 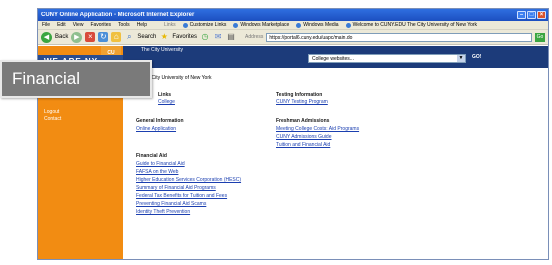 I want to click on fa-link: Preventing Financial Aid Scams, so click(x=171, y=204).